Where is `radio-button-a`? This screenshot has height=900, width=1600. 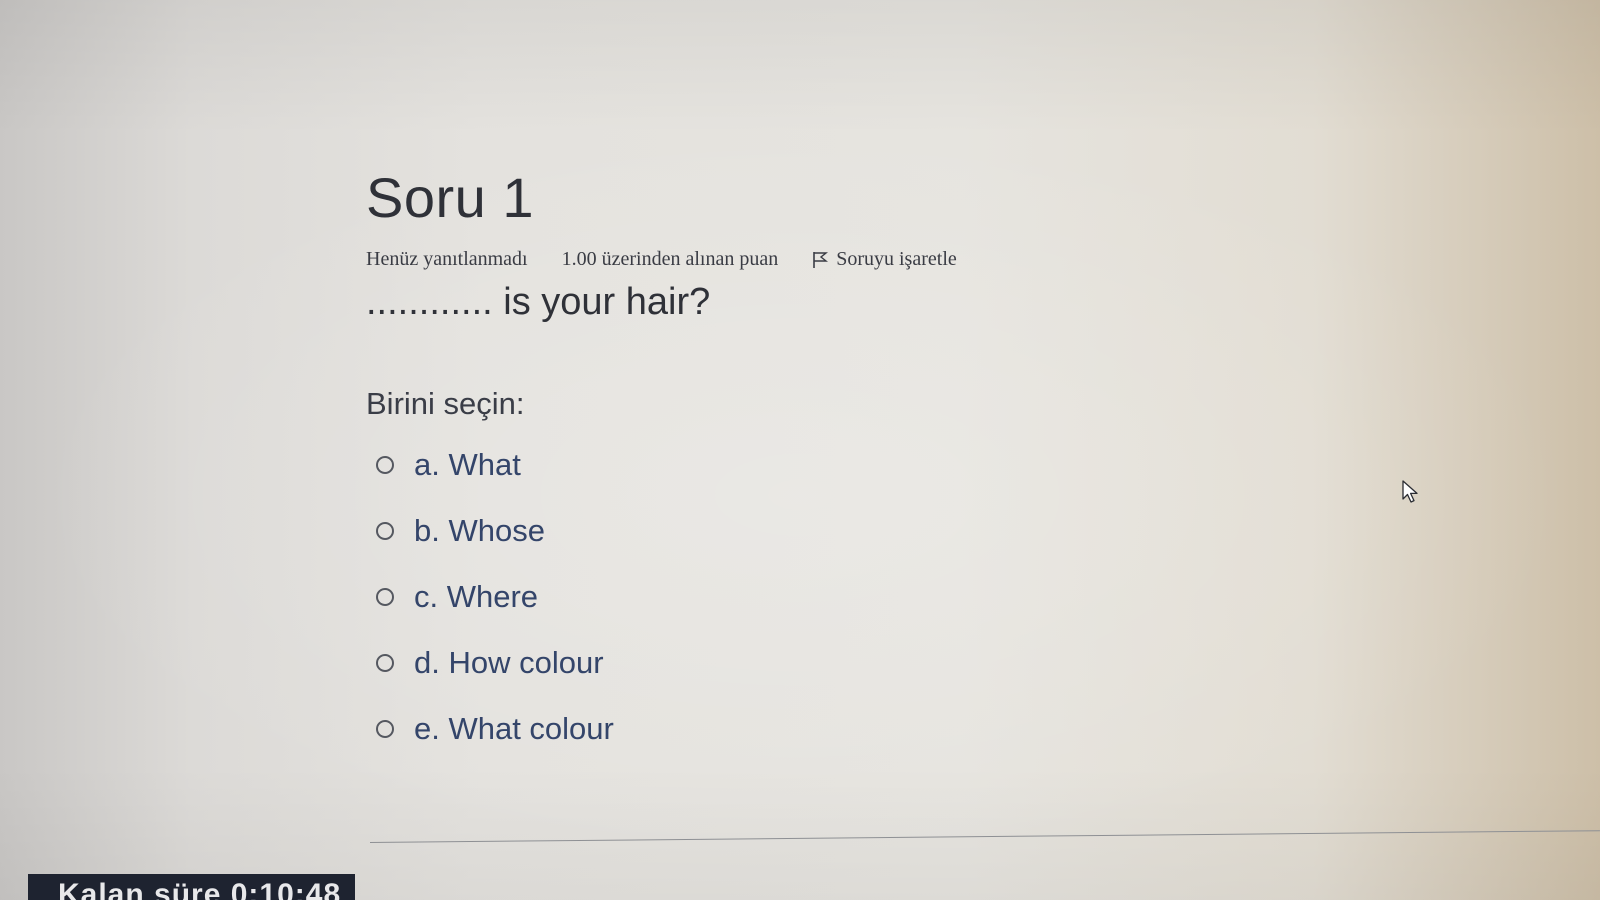
radio-button-a is located at coordinates (385, 465).